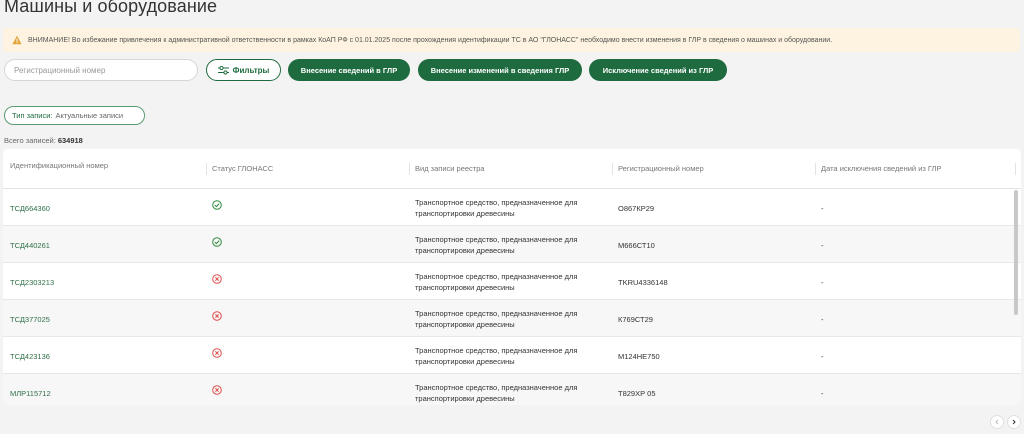 Image resolution: width=1024 pixels, height=434 pixels. What do you see at coordinates (89, 115) in the screenshot?
I see `chip-value: Актуальные записи` at bounding box center [89, 115].